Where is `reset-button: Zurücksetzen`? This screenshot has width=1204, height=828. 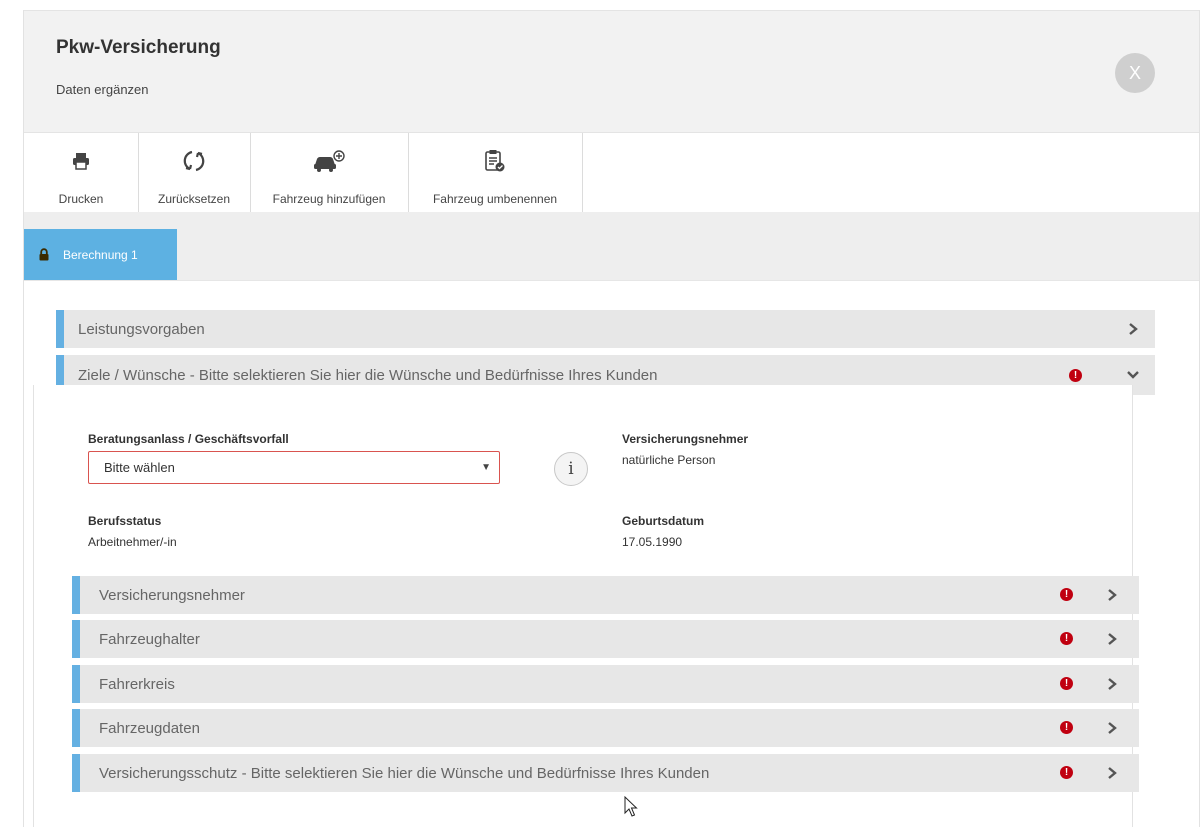 reset-button: Zurücksetzen is located at coordinates (194, 173).